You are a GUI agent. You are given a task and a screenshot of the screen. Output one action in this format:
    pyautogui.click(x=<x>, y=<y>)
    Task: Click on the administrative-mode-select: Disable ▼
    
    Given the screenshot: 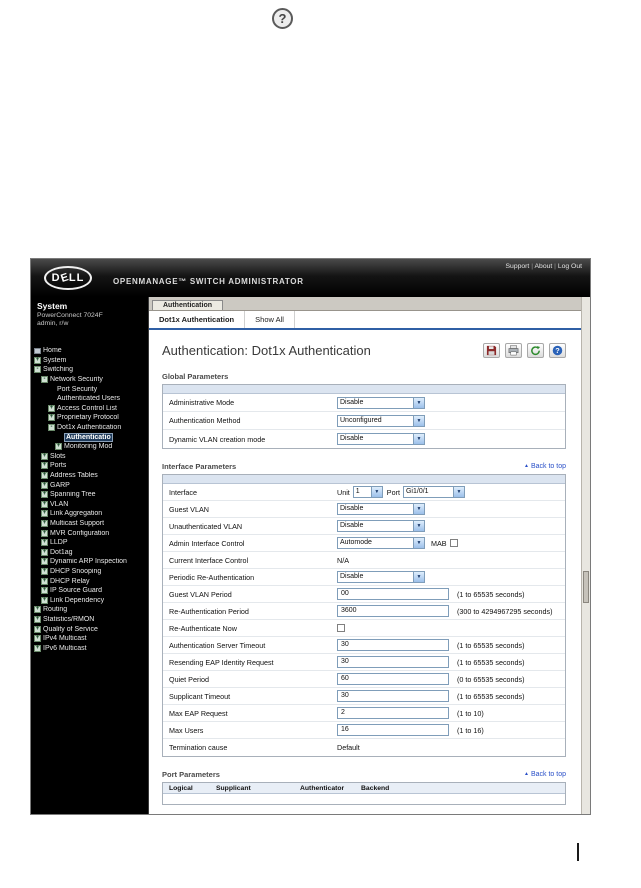 What is the action you would take?
    pyautogui.click(x=381, y=402)
    